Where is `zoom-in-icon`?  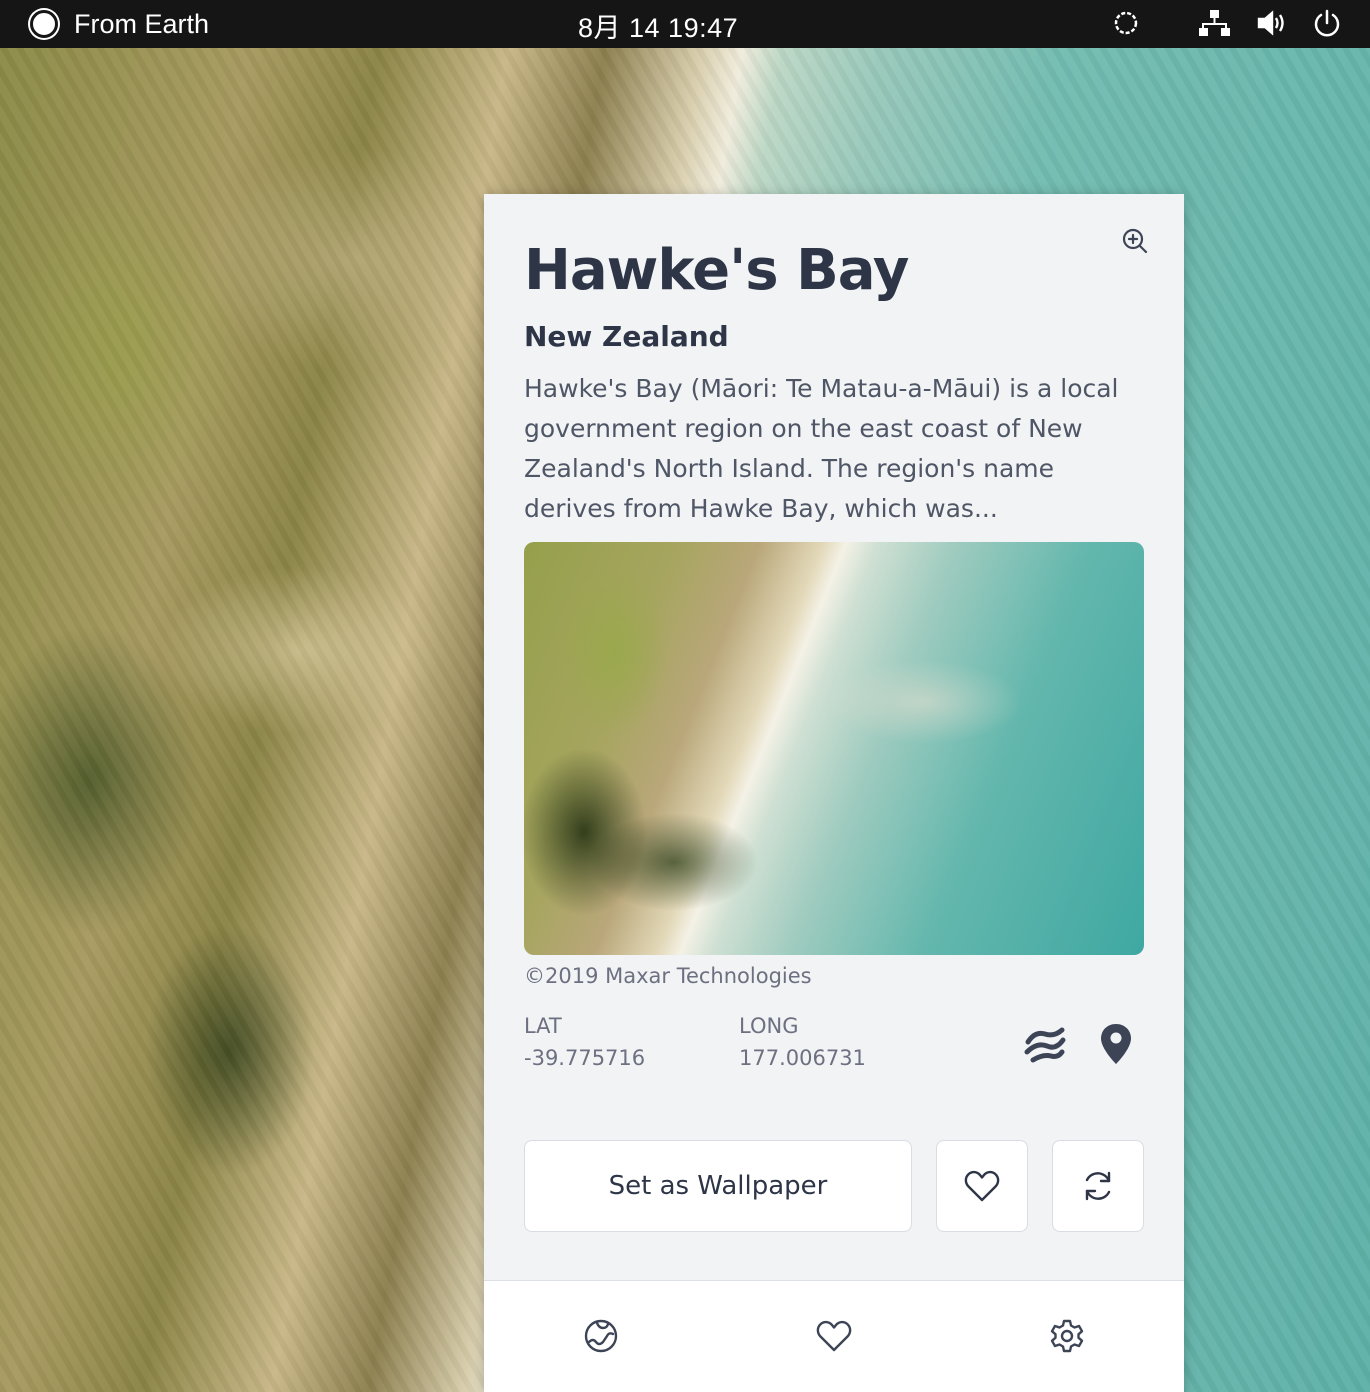 zoom-in-icon is located at coordinates (1135, 241).